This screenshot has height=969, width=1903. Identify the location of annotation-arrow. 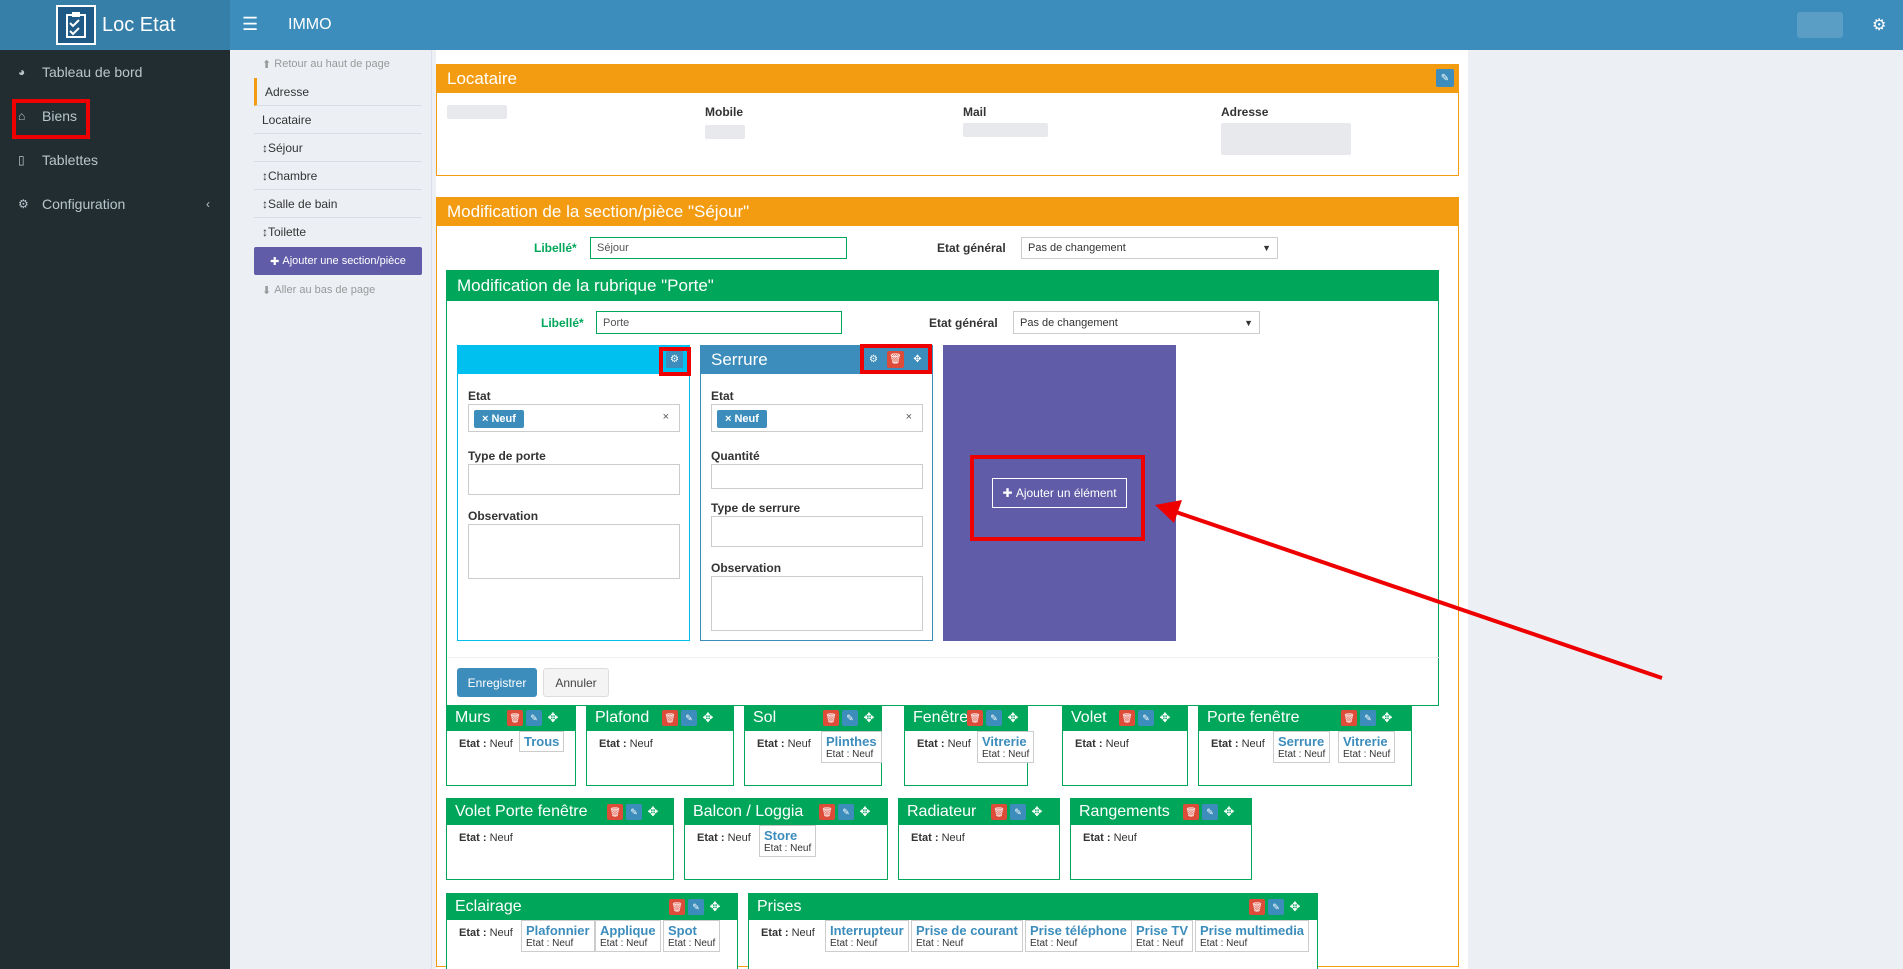
(1409, 590).